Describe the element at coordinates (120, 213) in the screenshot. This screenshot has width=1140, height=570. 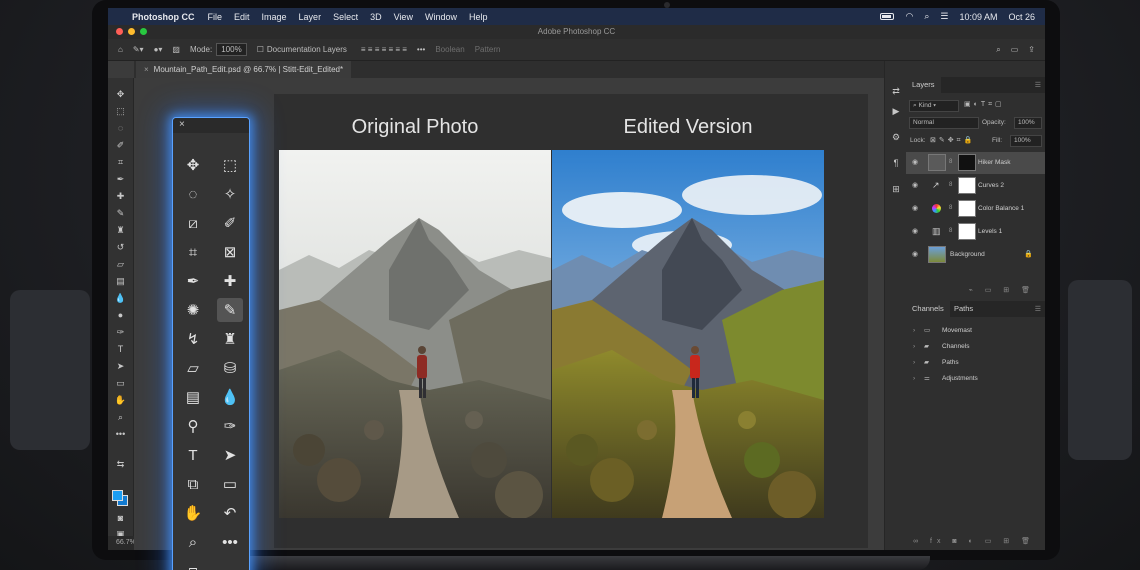
I see `brush-tool-icon: ✎` at that location.